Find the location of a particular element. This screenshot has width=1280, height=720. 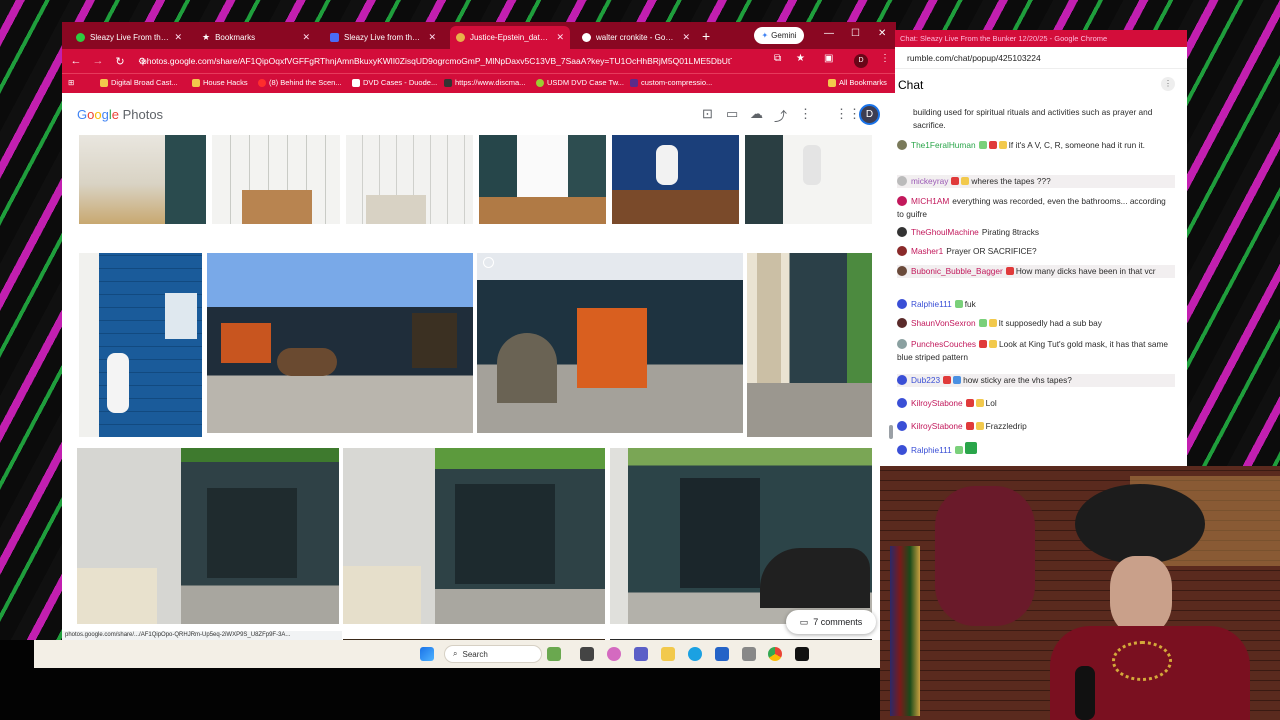

username: ShaunVonSexron is located at coordinates (943, 323).